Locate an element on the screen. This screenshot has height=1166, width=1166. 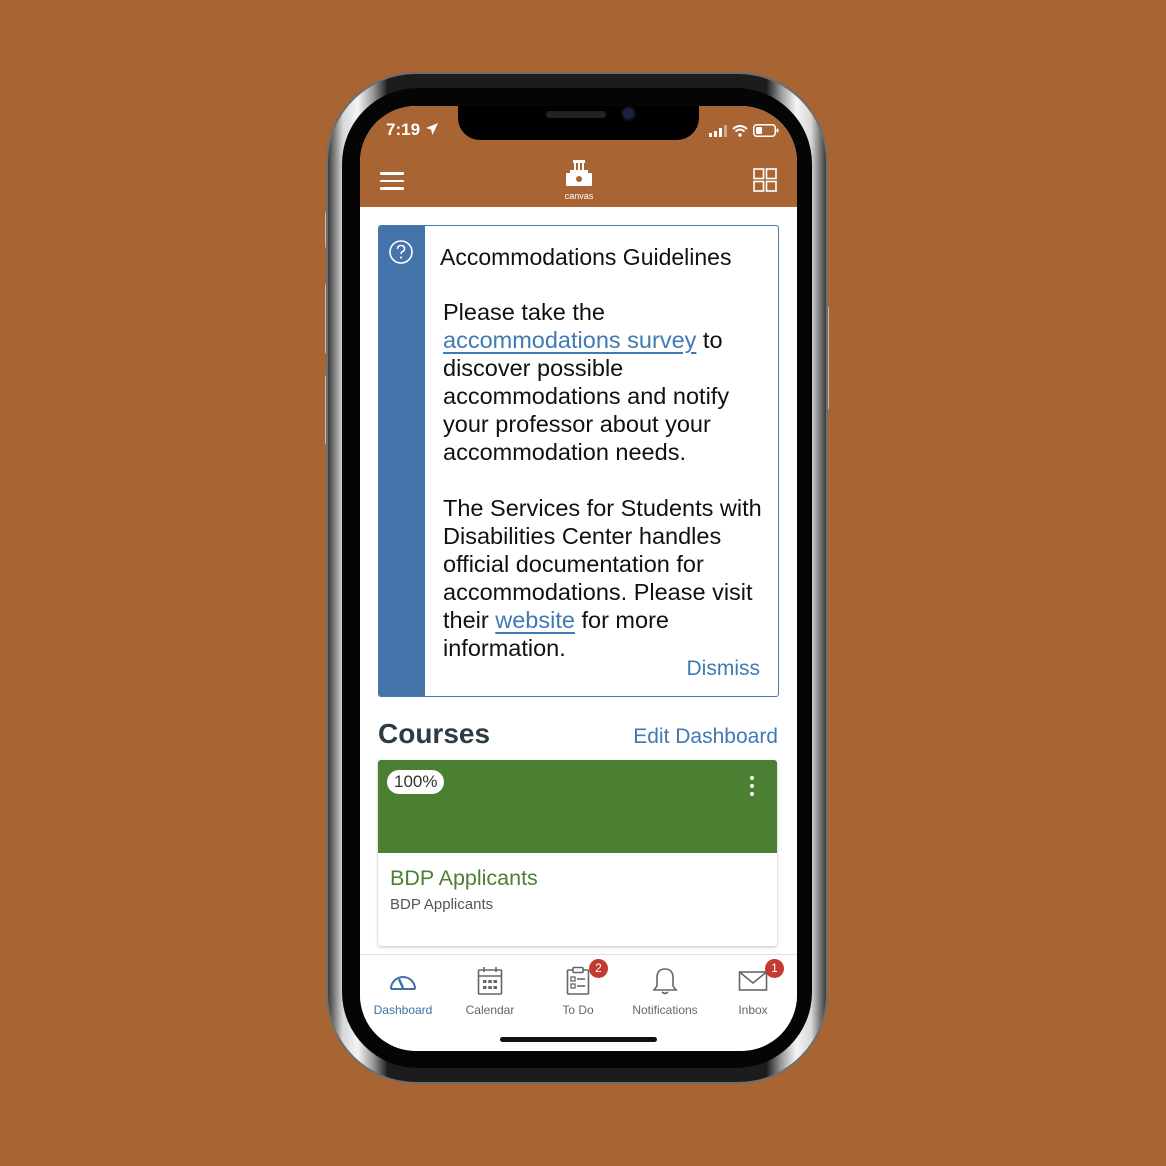
announcement-title: Accommodations Guidelines is located at coordinates (586, 257).